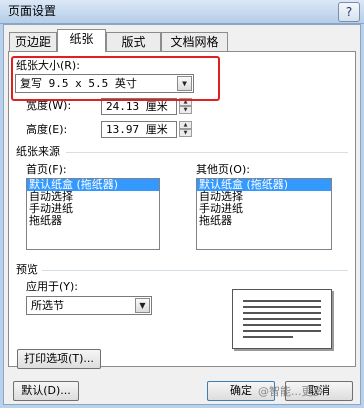 This screenshot has height=408, width=364. What do you see at coordinates (38, 151) in the screenshot?
I see `paper-source-group-label: 纸张来源` at bounding box center [38, 151].